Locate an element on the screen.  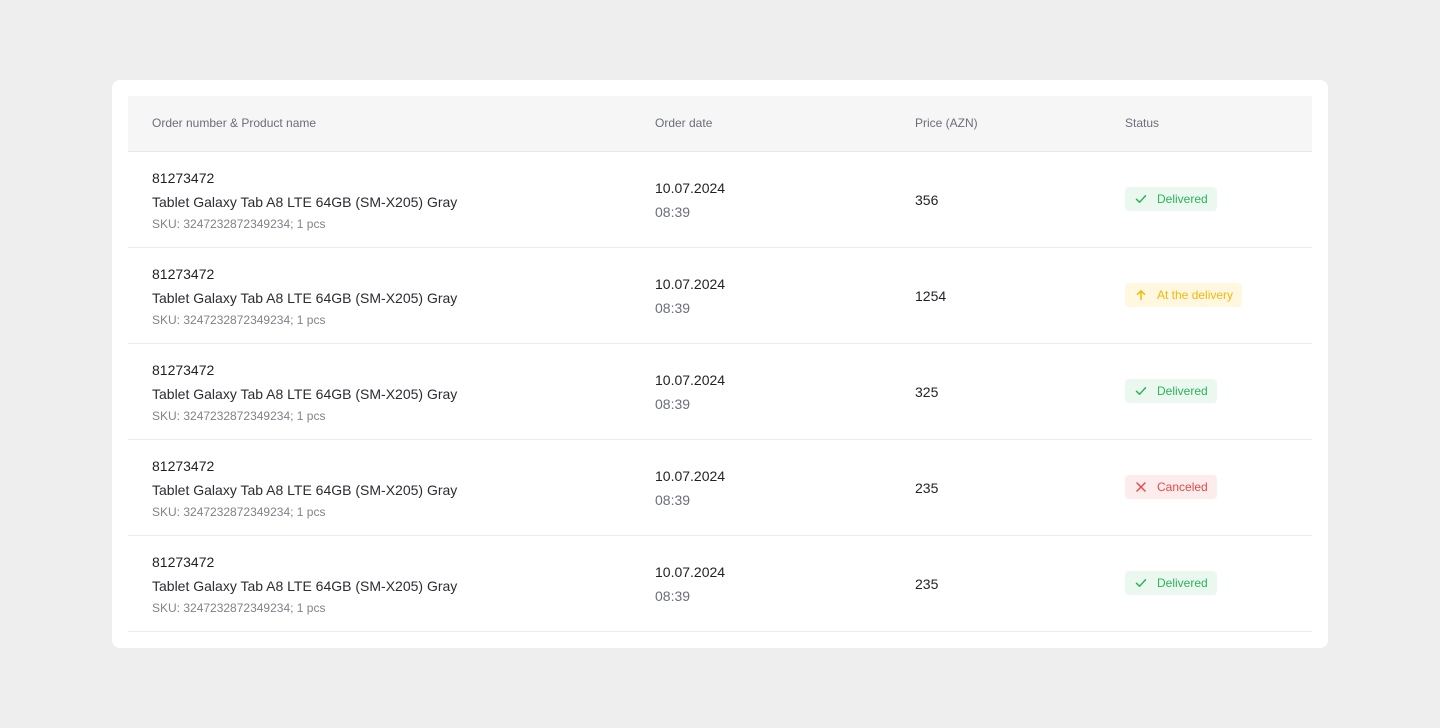
status-label: Canceled is located at coordinates (1182, 487).